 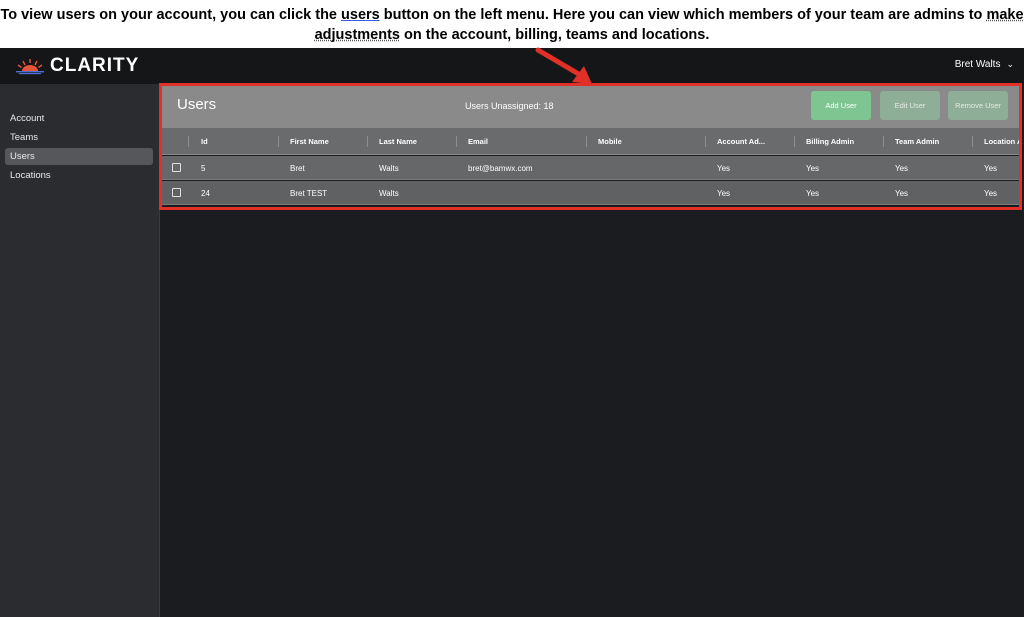 I want to click on cell-first-name: Bret TEST, so click(x=309, y=193).